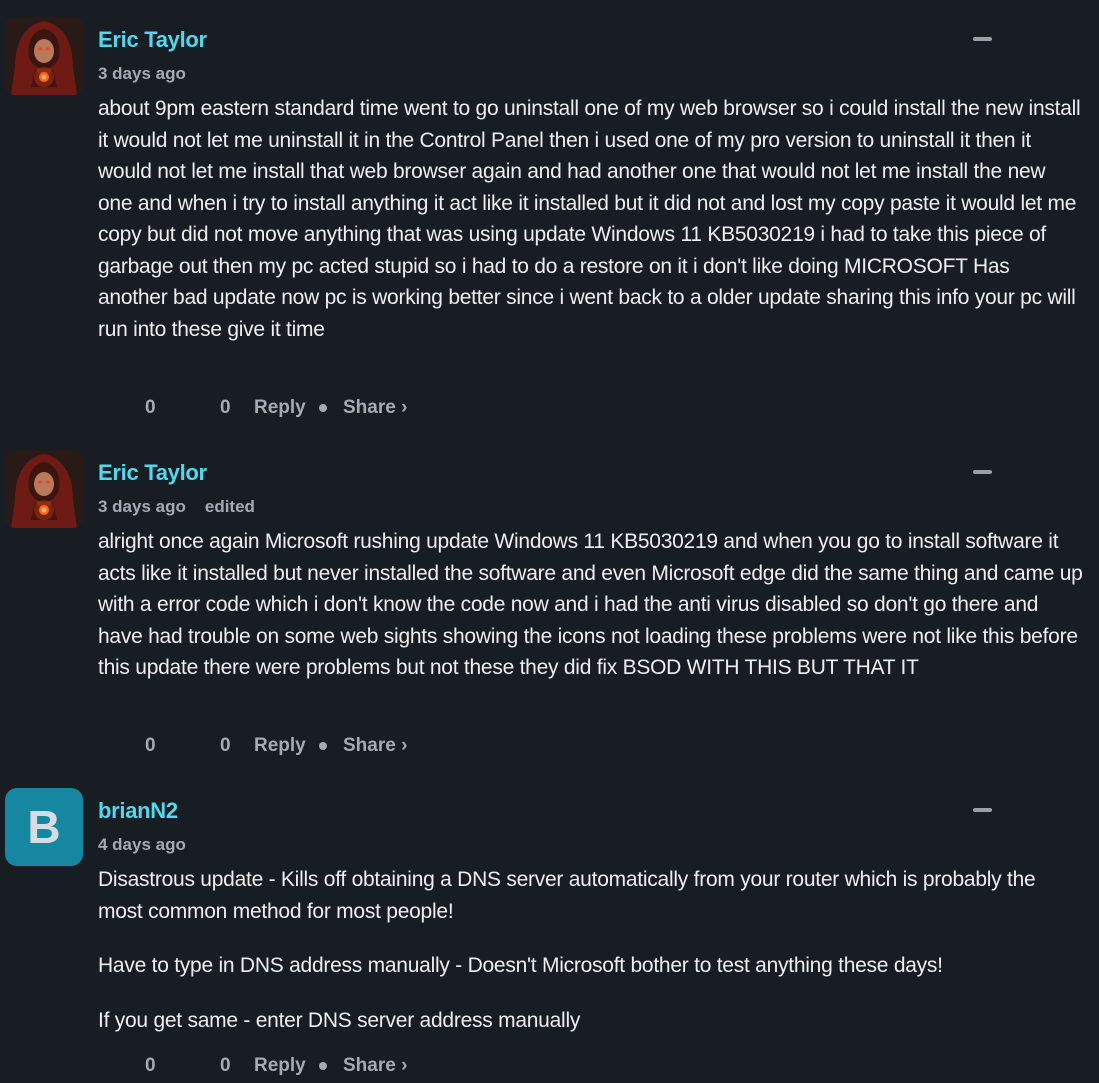  I want to click on comment-timestamp: 4 days ago, so click(142, 844).